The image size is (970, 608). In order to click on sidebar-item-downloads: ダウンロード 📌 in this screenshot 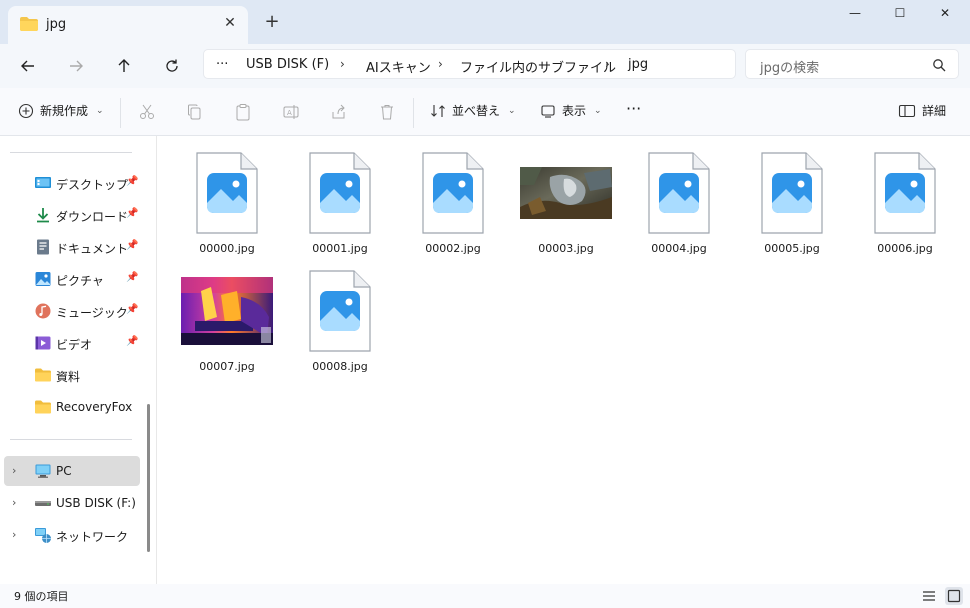, I will do `click(70, 215)`.